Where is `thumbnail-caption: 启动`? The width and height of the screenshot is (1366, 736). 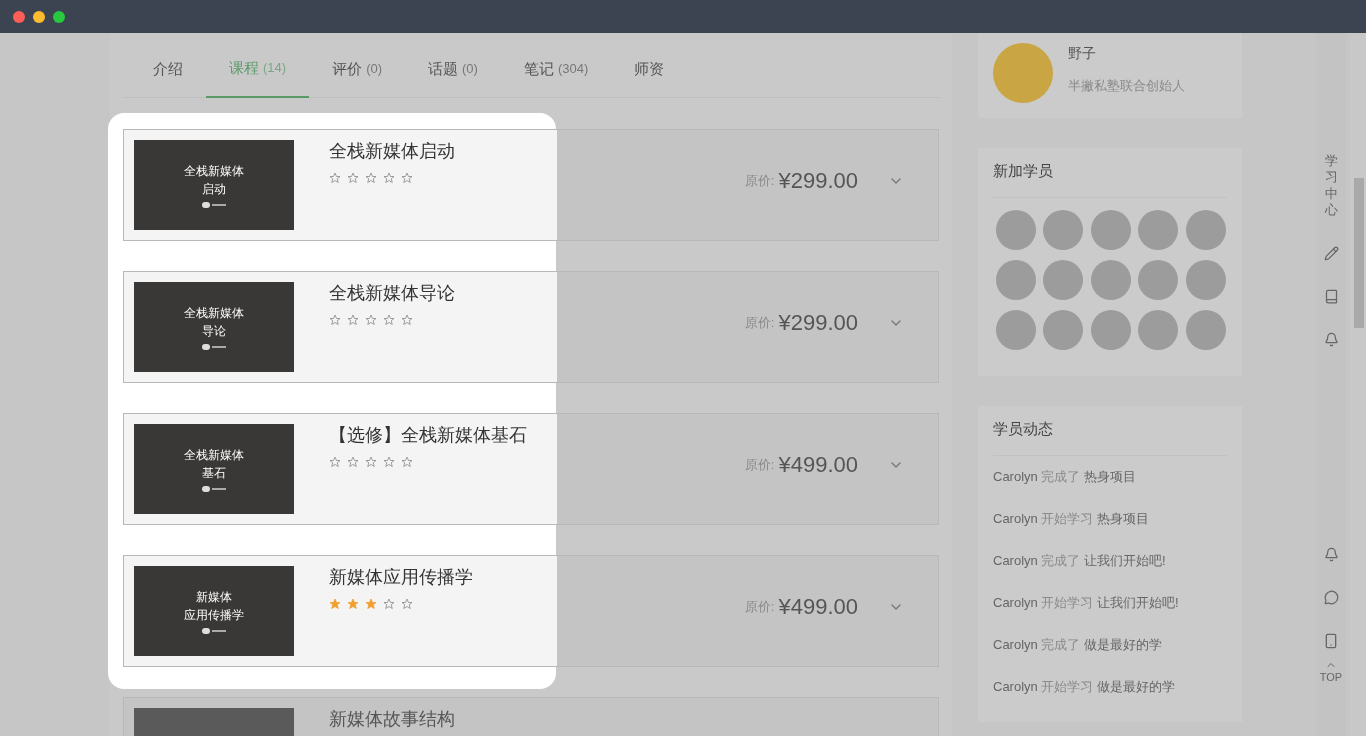 thumbnail-caption: 启动 is located at coordinates (214, 189).